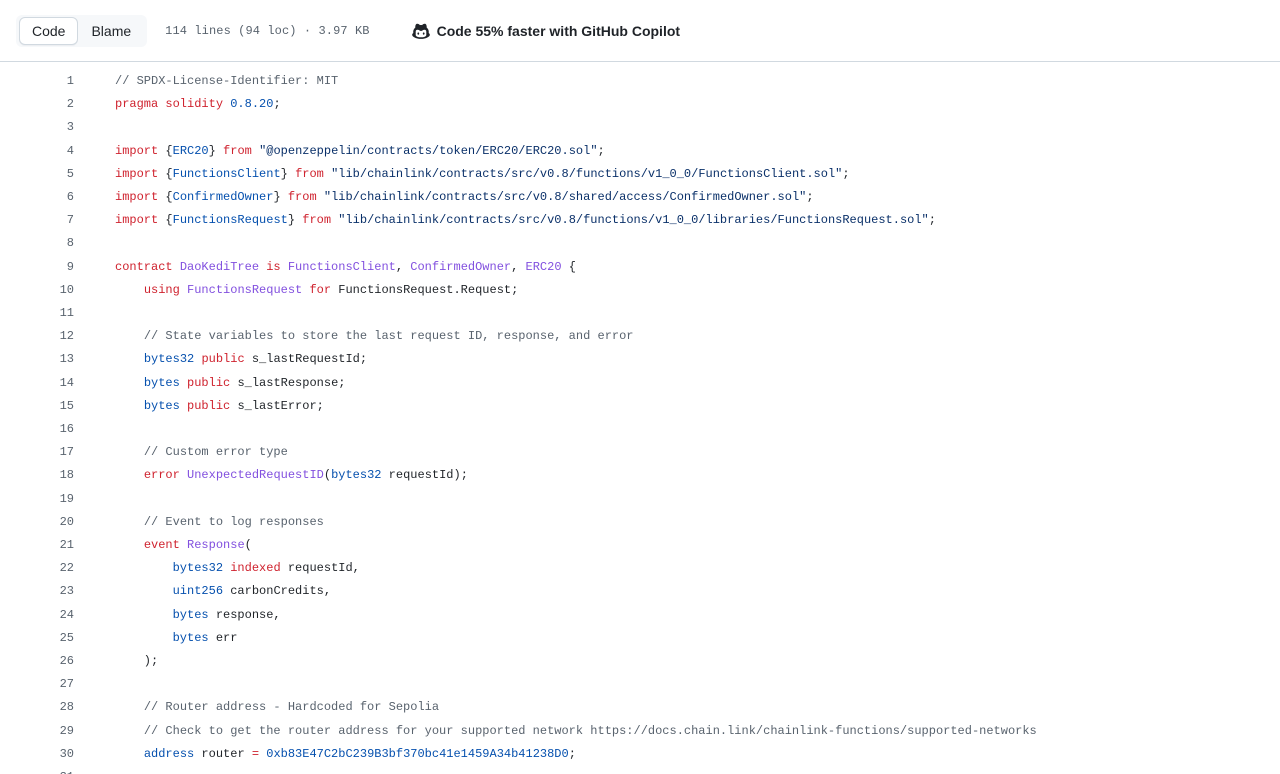  I want to click on code-token: s_lastRequestId;, so click(306, 359).